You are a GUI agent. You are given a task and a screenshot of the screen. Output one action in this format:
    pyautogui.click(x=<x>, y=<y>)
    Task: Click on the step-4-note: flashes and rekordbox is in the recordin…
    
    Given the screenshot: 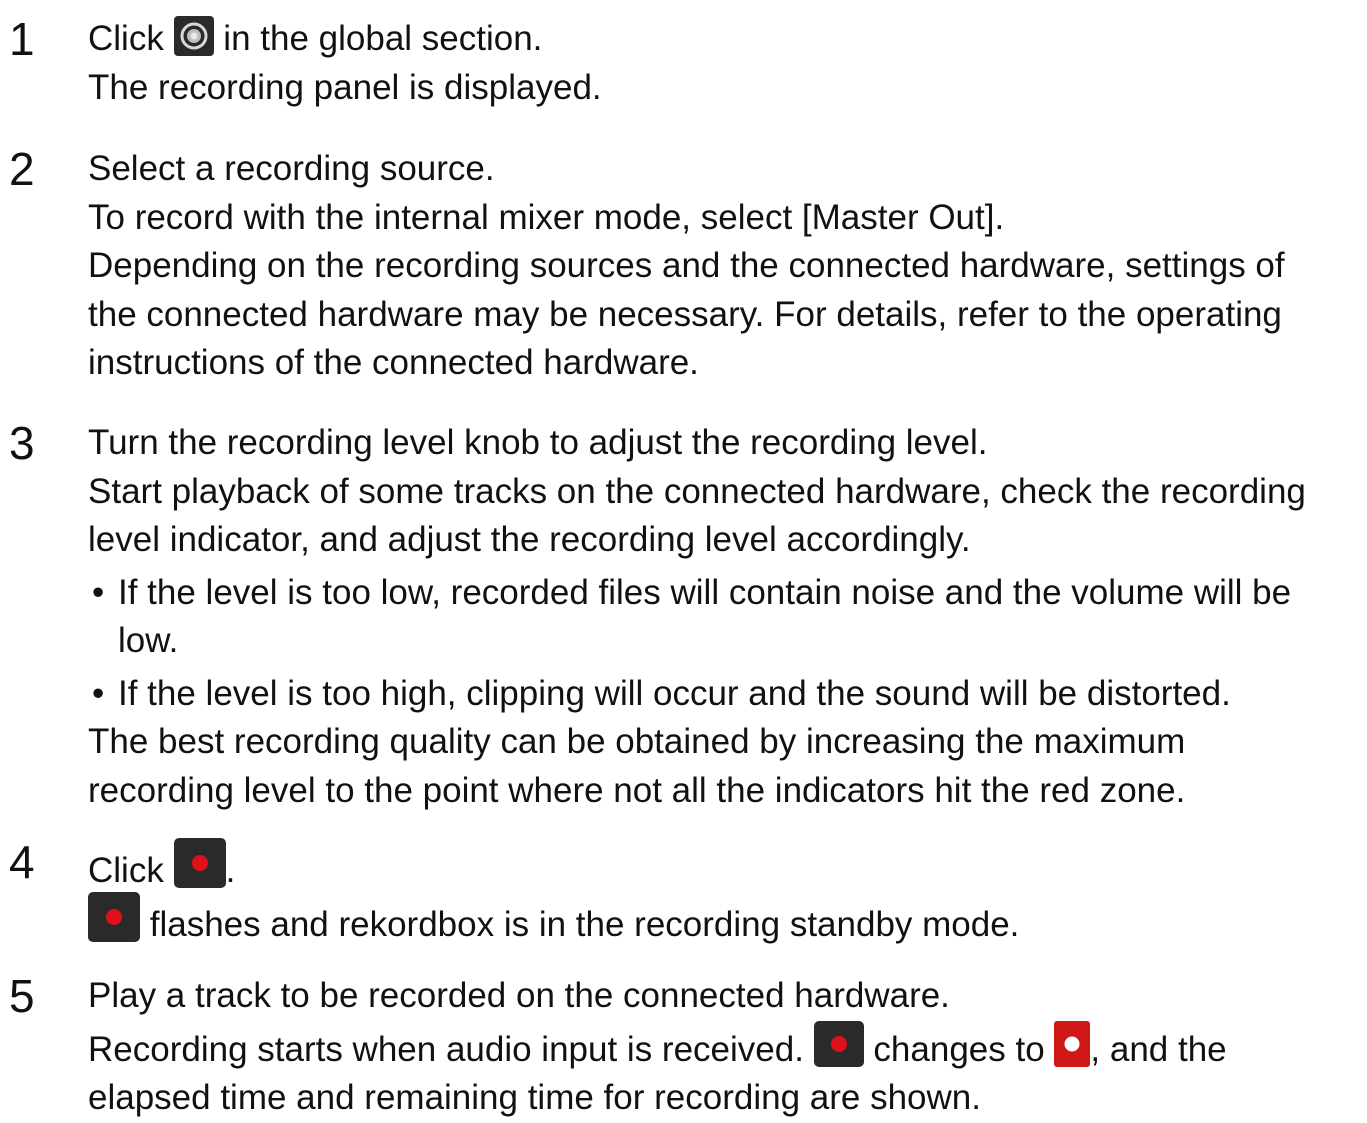 What is the action you would take?
    pyautogui.click(x=727, y=921)
    